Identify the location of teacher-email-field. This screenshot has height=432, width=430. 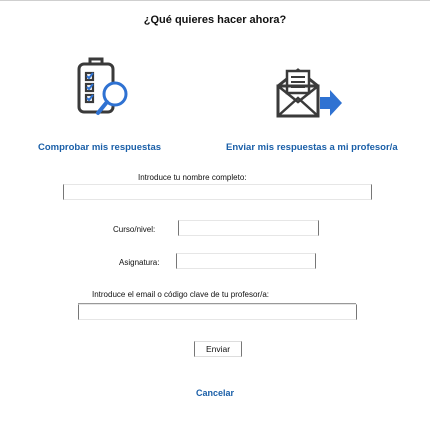
(217, 312).